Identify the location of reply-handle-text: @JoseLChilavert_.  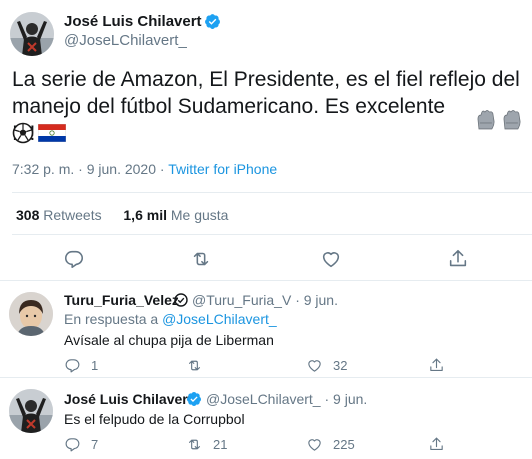
(263, 399).